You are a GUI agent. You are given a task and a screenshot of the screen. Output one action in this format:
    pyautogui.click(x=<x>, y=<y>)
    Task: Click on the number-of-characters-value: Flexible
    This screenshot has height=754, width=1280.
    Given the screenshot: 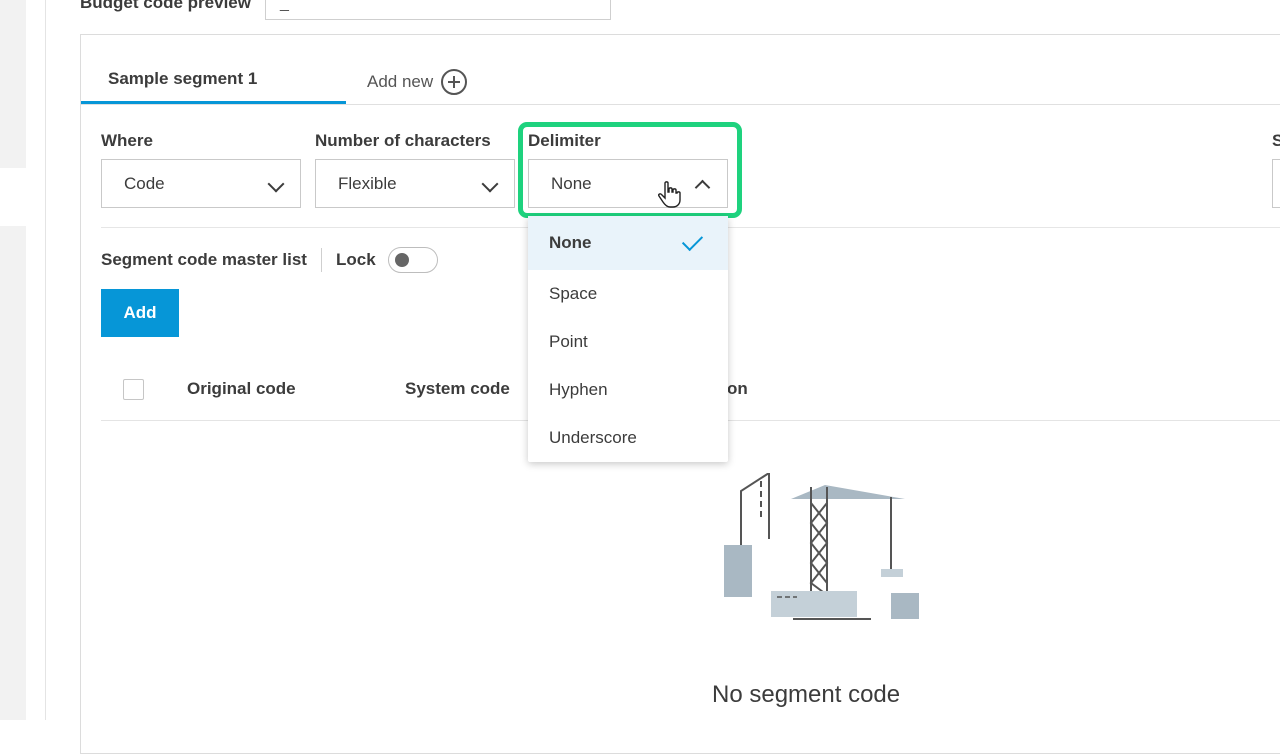 What is the action you would take?
    pyautogui.click(x=367, y=183)
    